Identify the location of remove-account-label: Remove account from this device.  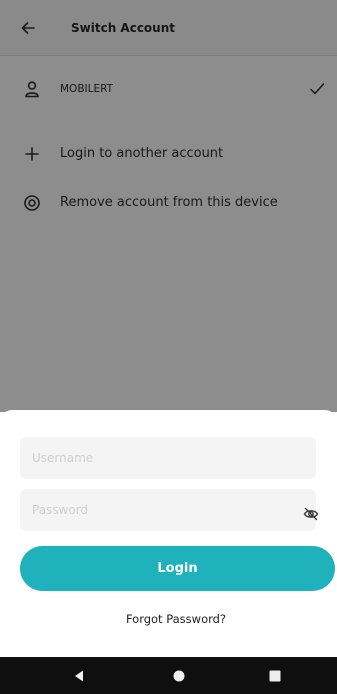
(169, 202).